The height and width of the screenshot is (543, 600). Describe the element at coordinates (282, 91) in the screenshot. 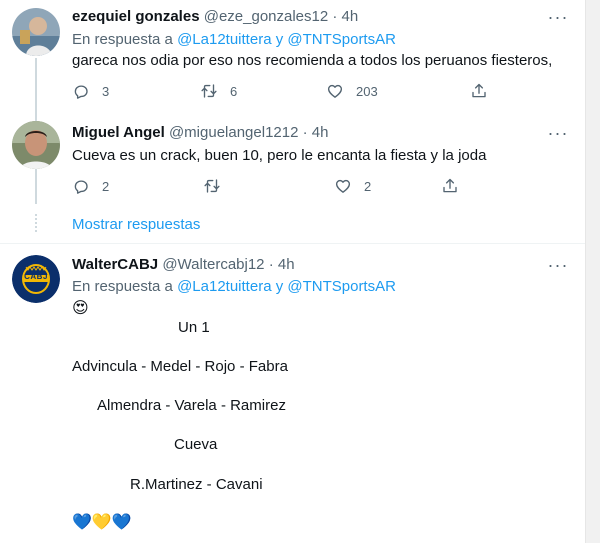

I see `action-bar: 3 6 203` at that location.